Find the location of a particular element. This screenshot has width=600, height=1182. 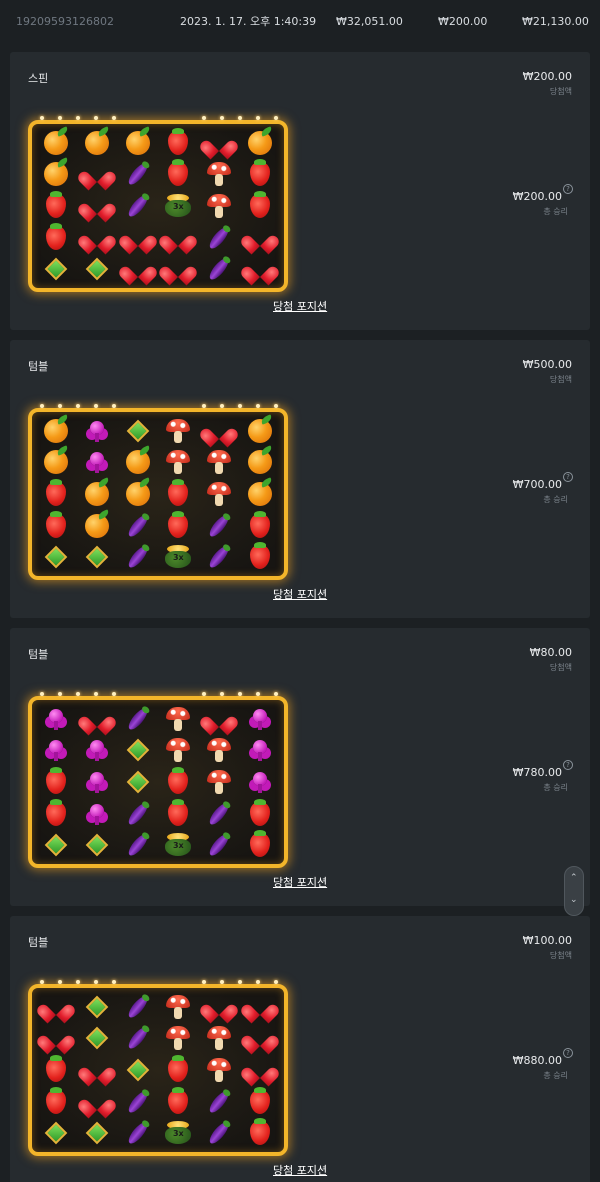

pot-icon: 3x is located at coordinates (178, 845).